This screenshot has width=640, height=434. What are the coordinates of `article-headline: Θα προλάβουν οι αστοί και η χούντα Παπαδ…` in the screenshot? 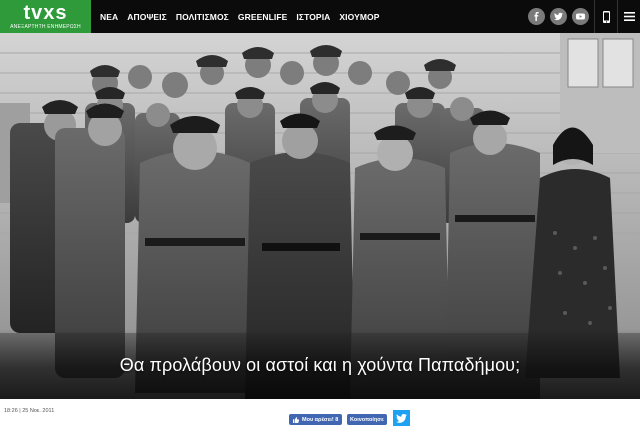 It's located at (320, 365).